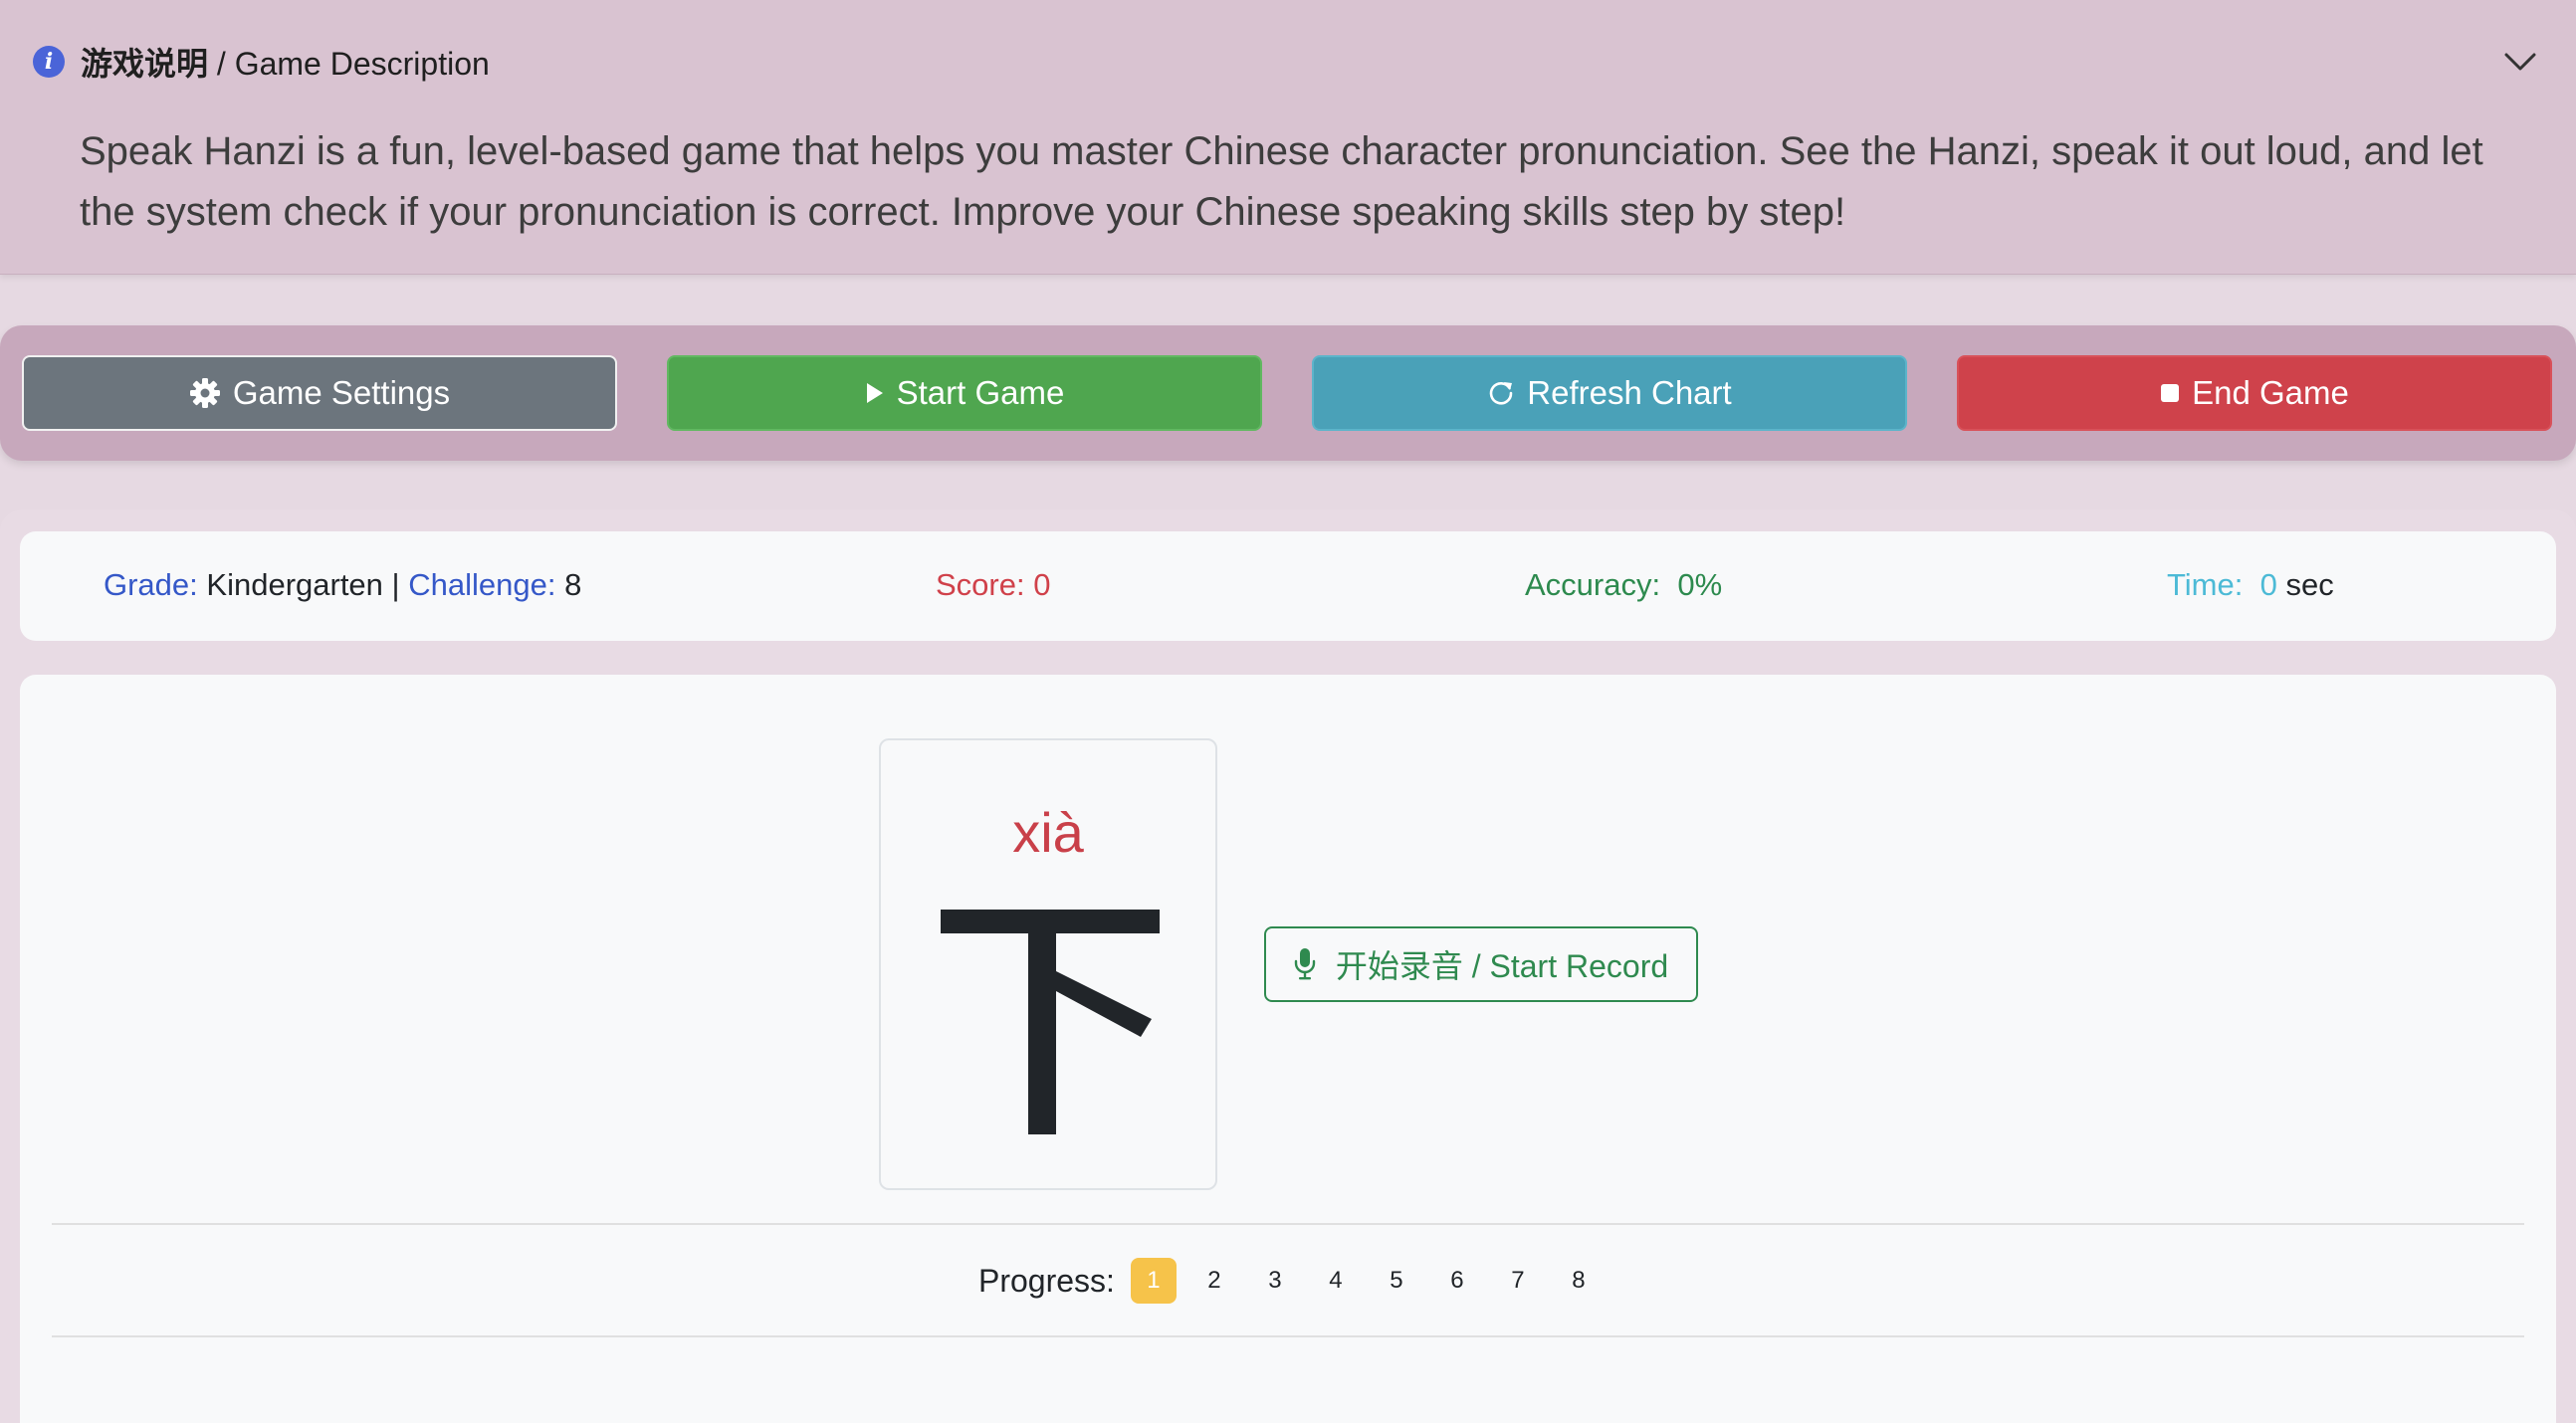  What do you see at coordinates (221, 64) in the screenshot?
I see `description-title-sep: /` at bounding box center [221, 64].